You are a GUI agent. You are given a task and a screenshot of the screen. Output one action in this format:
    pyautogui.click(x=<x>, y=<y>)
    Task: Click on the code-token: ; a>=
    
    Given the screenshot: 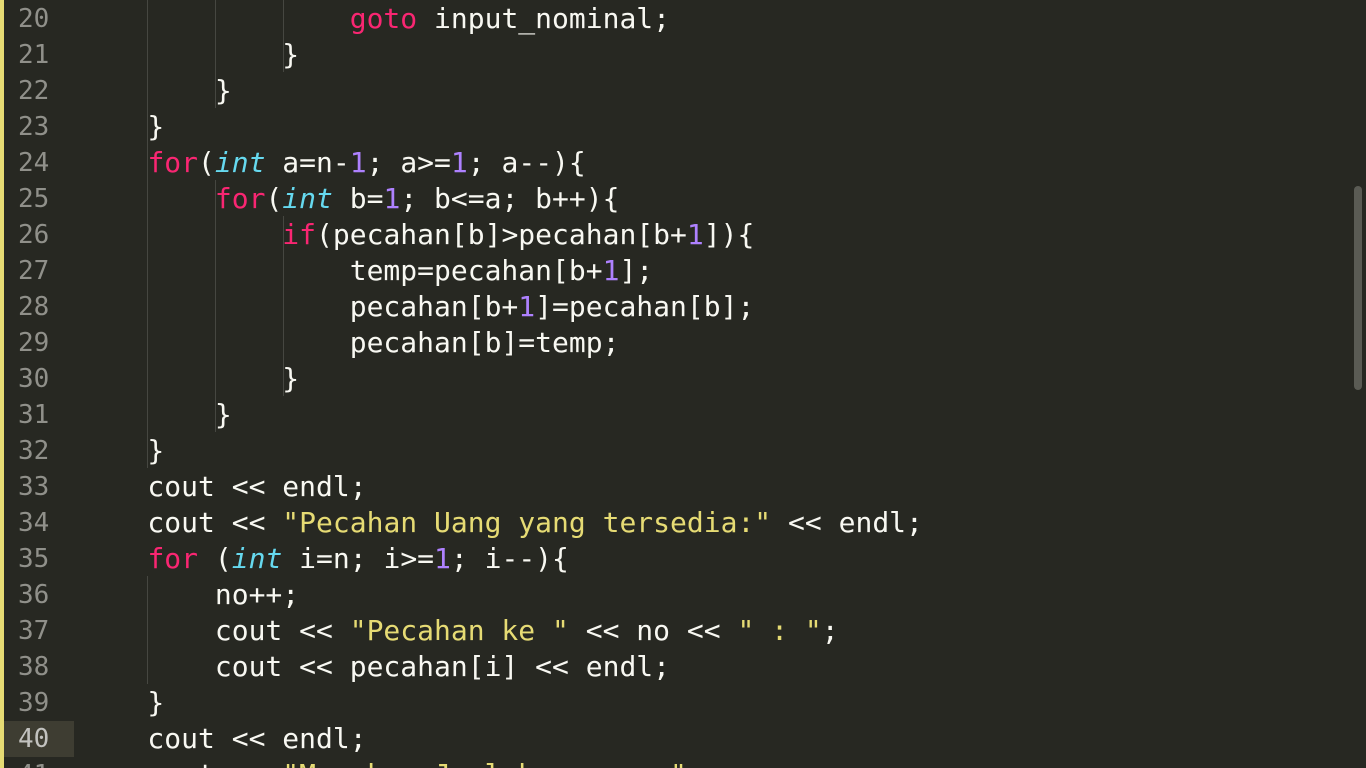 What is the action you would take?
    pyautogui.click(x=408, y=162)
    